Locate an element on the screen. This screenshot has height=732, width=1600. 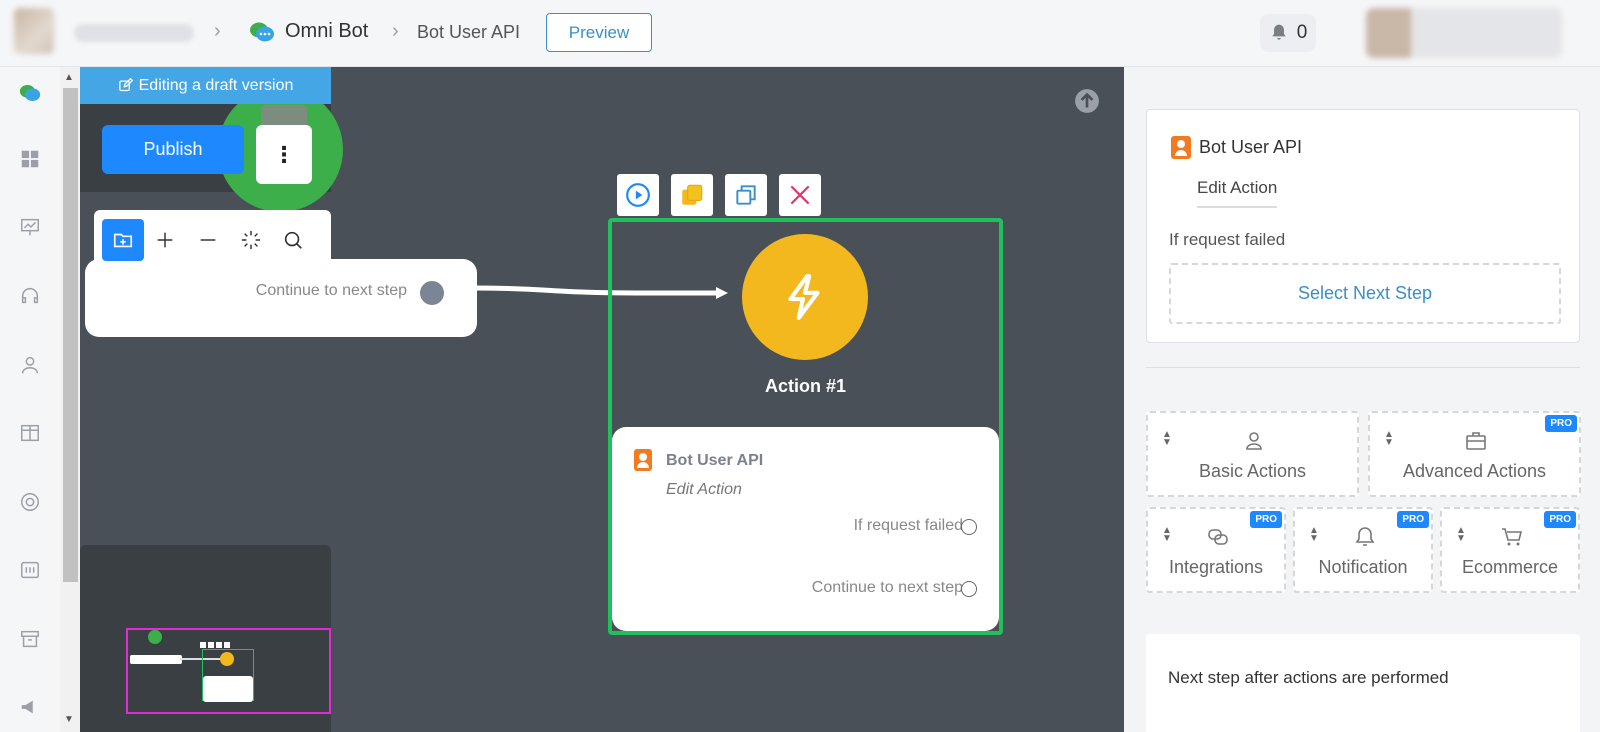
user-pin-icon is located at coordinates (1254, 441).